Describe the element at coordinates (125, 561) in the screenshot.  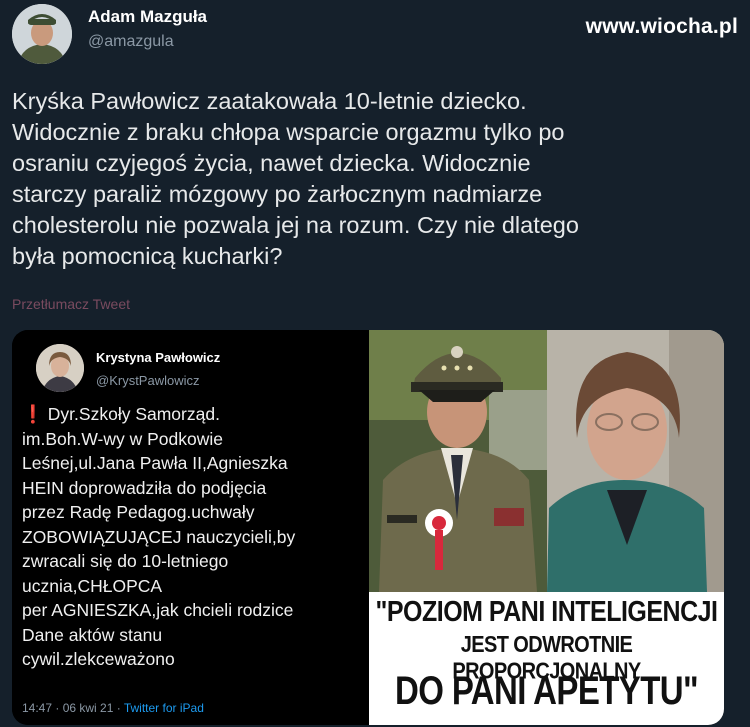
I see `embedded-line: zwracali się do 10-letniego` at that location.